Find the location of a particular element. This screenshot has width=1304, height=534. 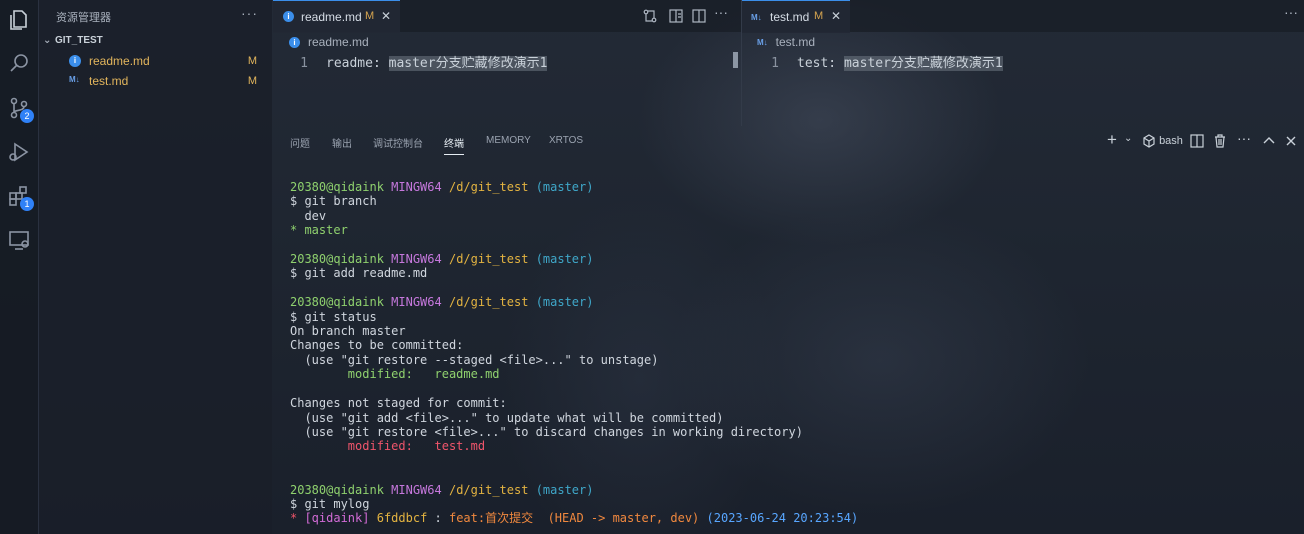

sidebar-more-button: ··· is located at coordinates (249, 13).